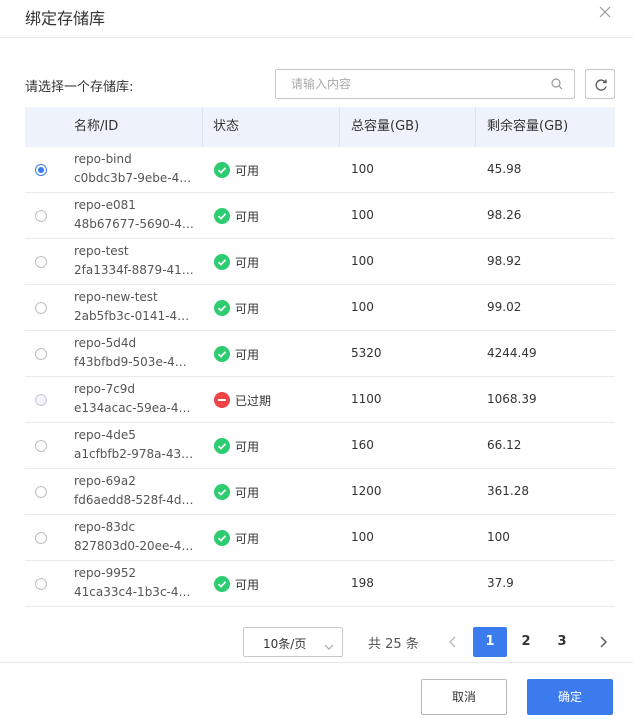  Describe the element at coordinates (605, 12) in the screenshot. I see `close-icon` at that location.